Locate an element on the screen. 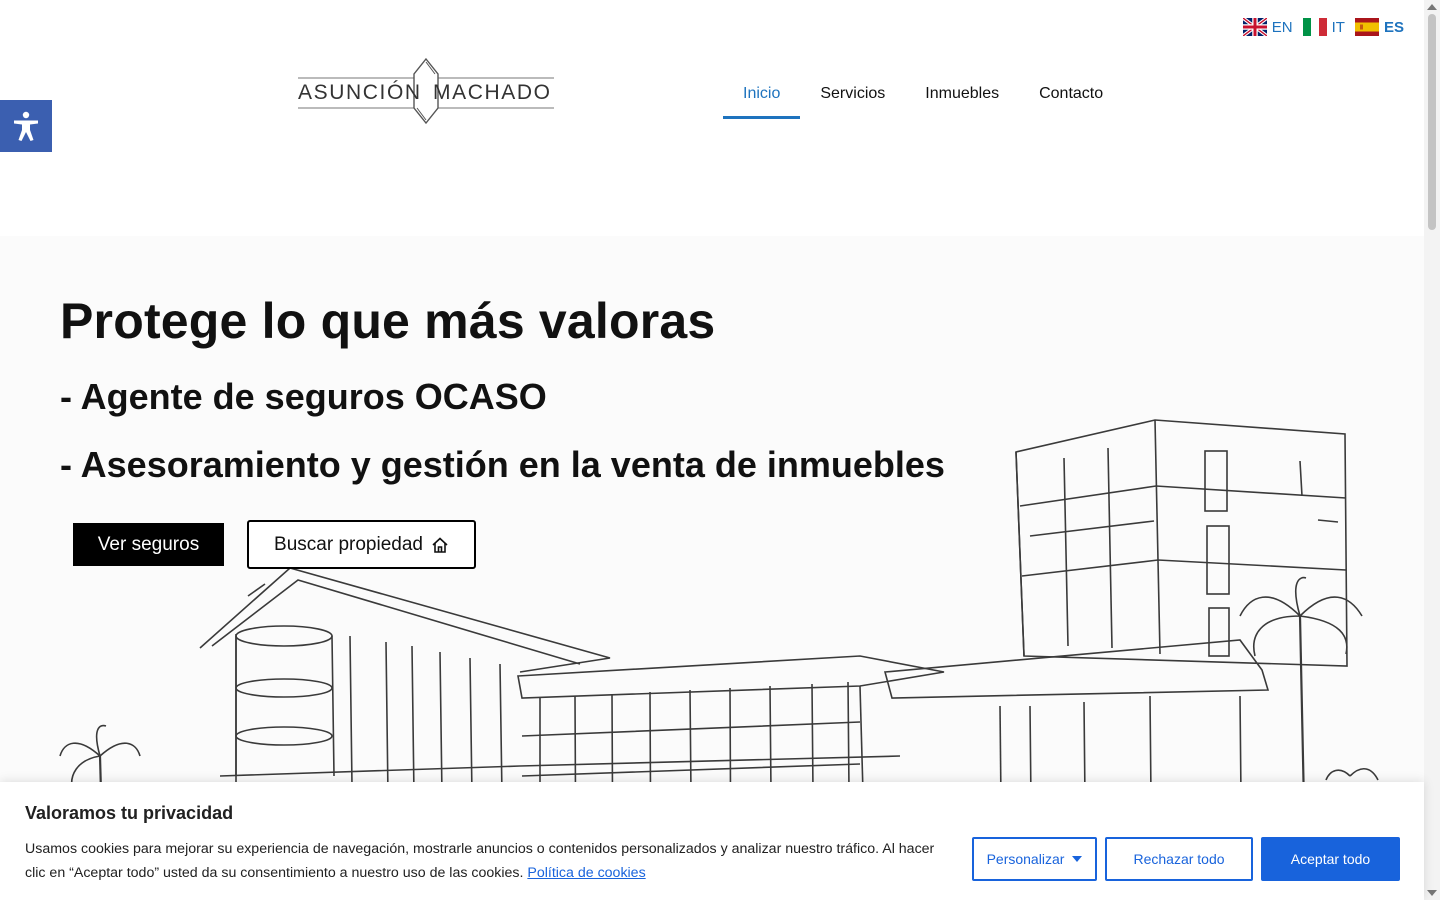 The width and height of the screenshot is (1440, 900). caret-down-icon is located at coordinates (1077, 859).